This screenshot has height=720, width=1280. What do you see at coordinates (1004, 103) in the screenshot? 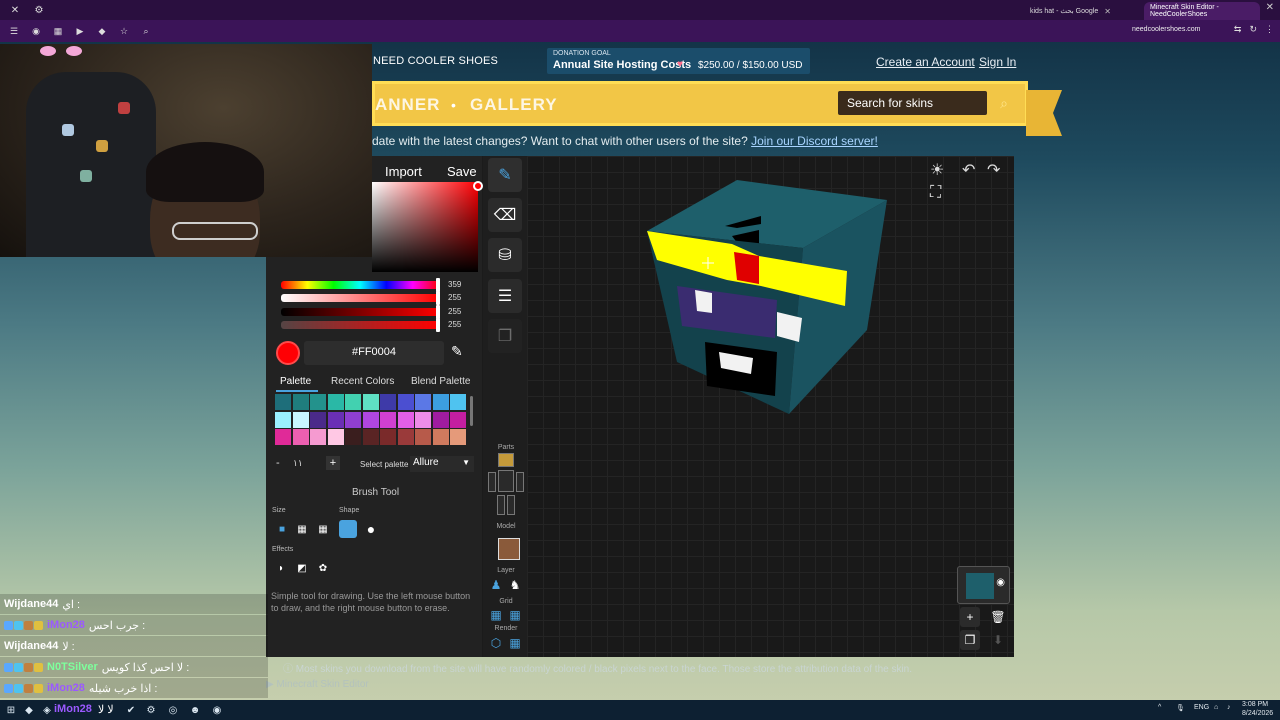
I see `search-icon: ⌕` at bounding box center [1004, 103].